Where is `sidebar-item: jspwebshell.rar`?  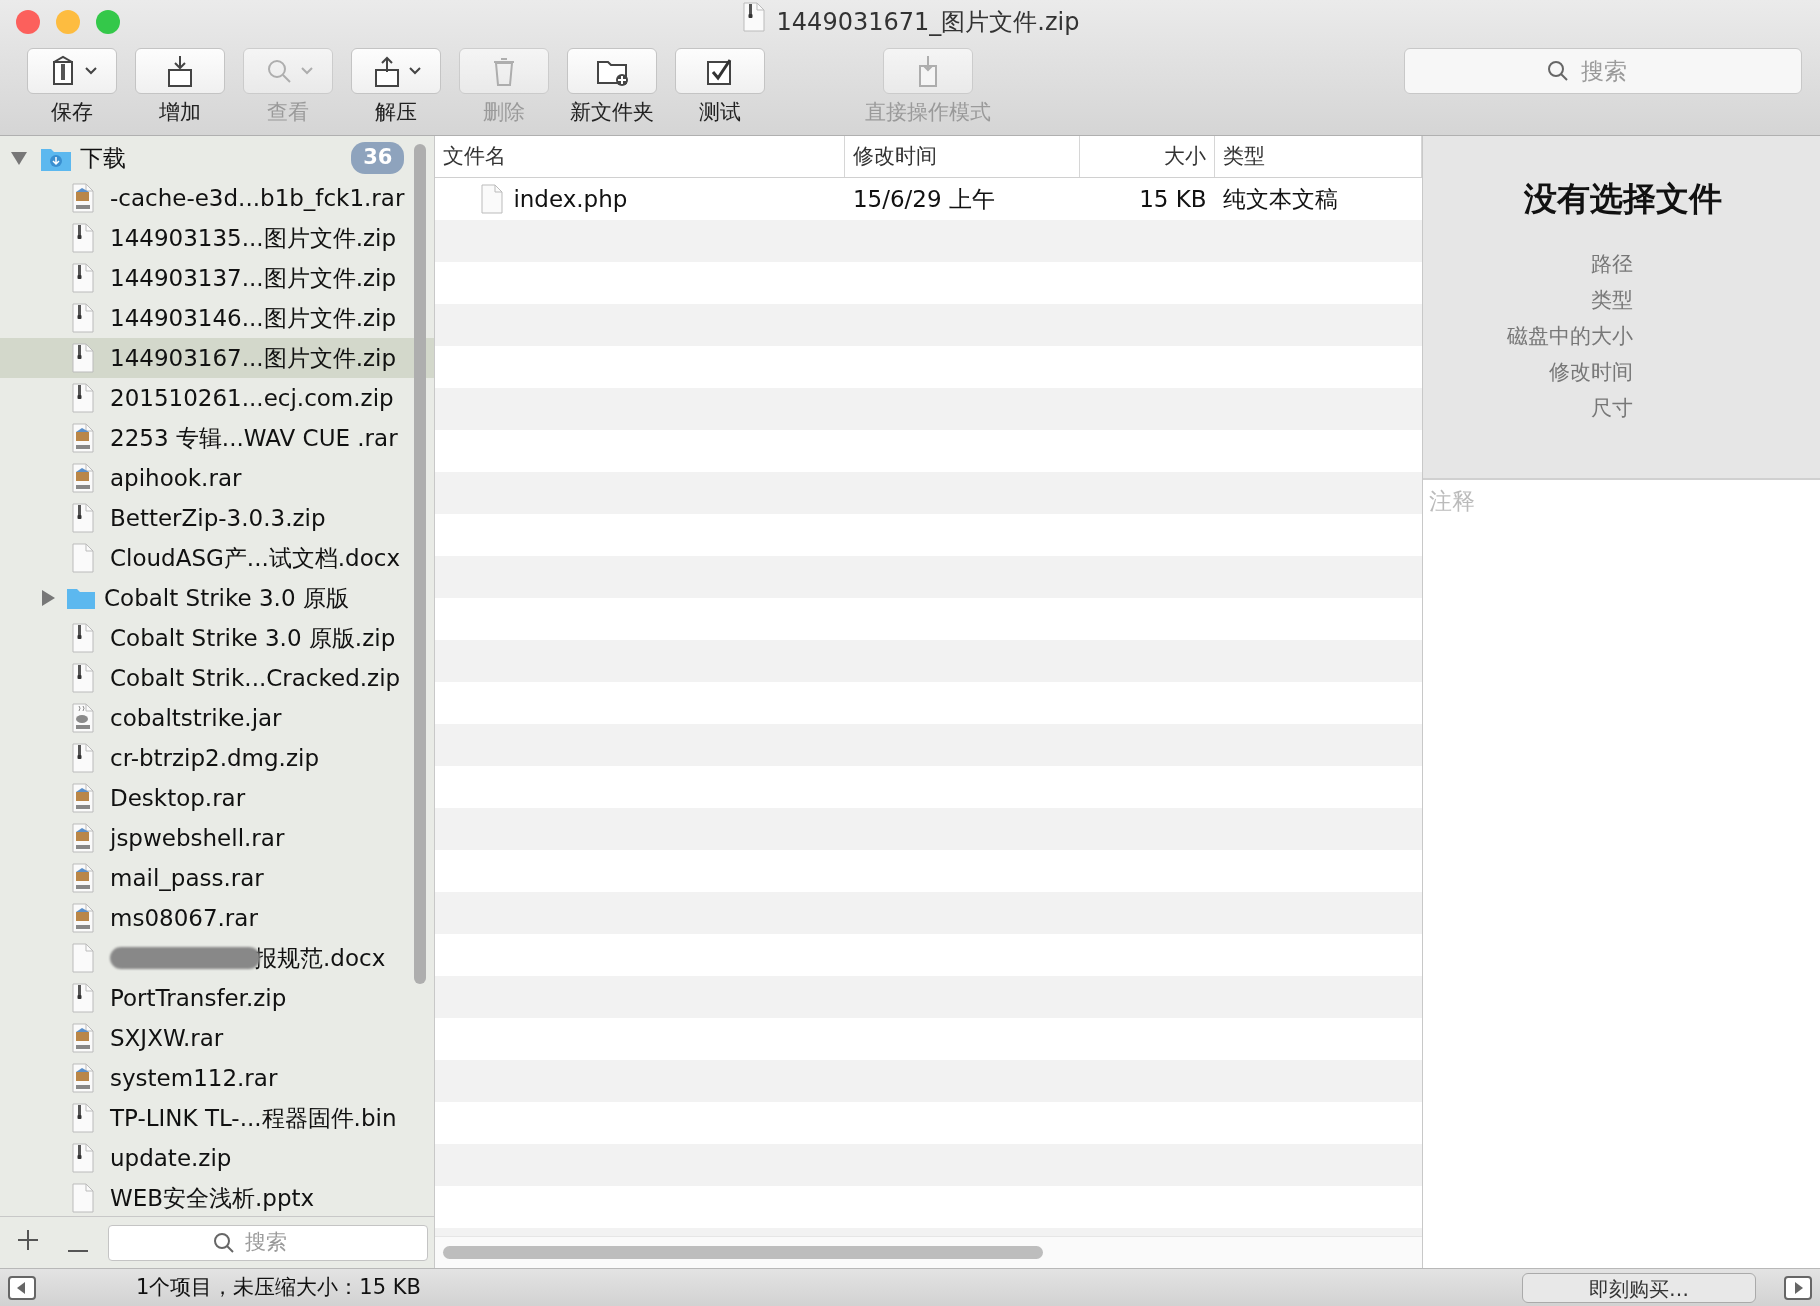
sidebar-item: jspwebshell.rar is located at coordinates (217, 838).